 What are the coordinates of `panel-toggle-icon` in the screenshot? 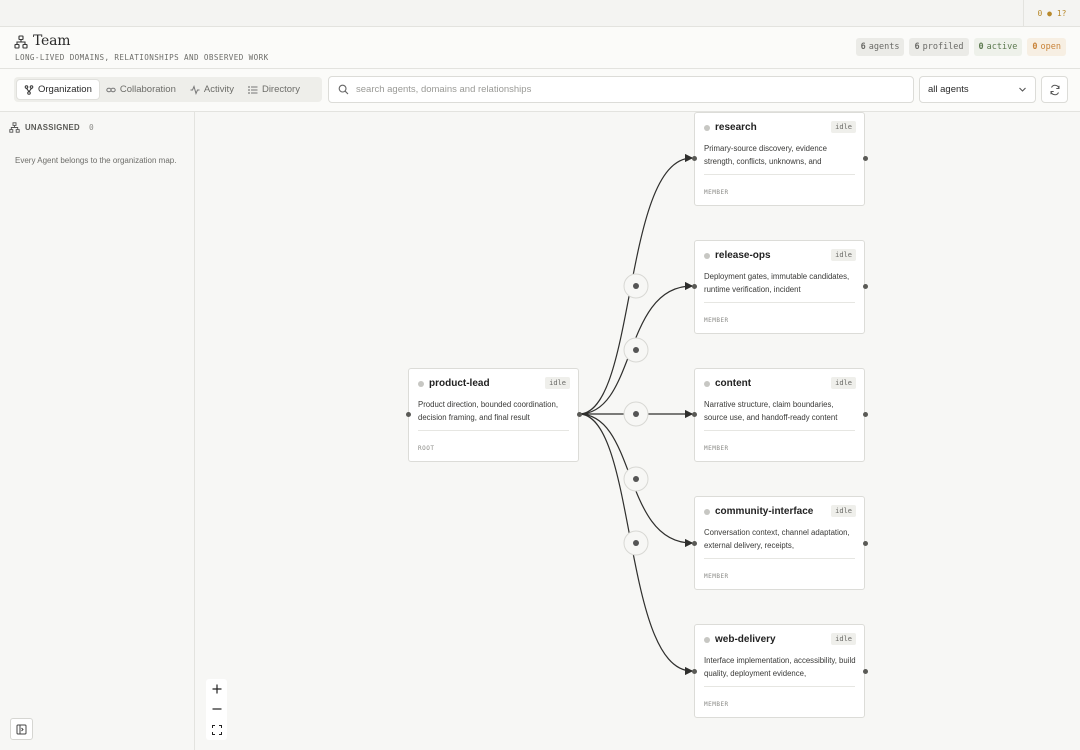 It's located at (21, 729).